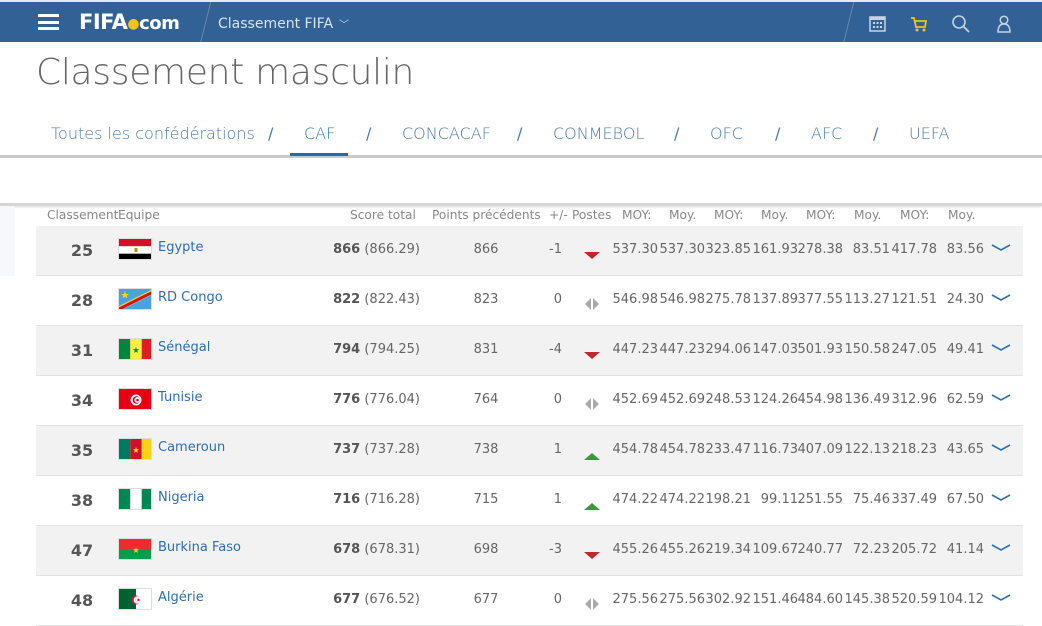 The width and height of the screenshot is (1042, 626). Describe the element at coordinates (347, 399) in the screenshot. I see `score-rounded: 776` at that location.